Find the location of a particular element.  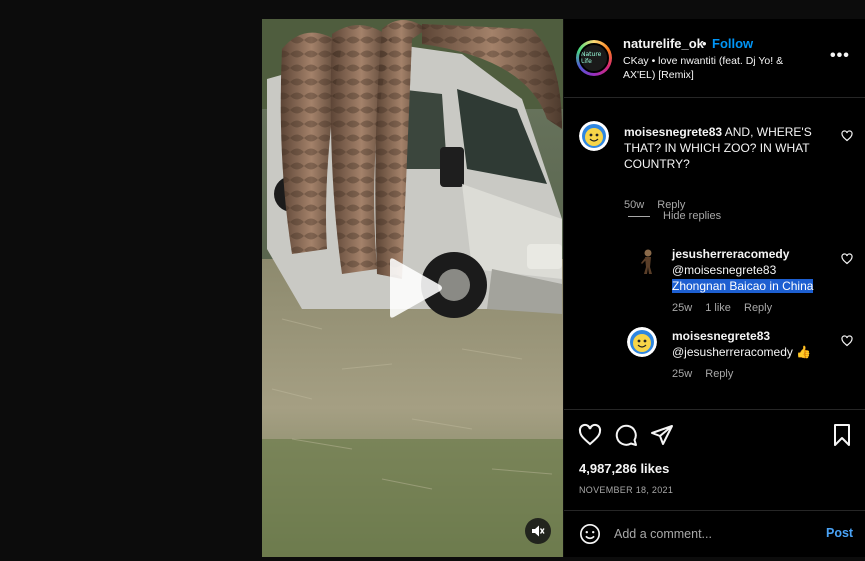

avatar-logo-text: Nature Life is located at coordinates (591, 58).